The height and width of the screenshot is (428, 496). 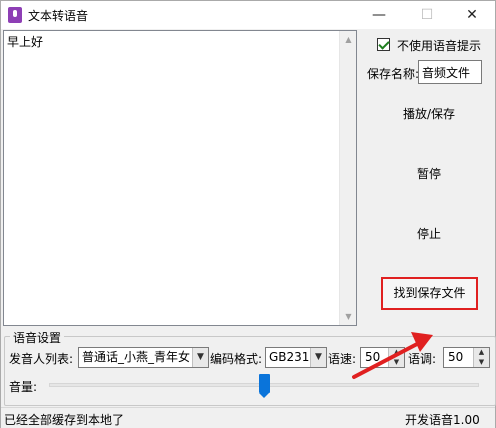 What do you see at coordinates (348, 39) in the screenshot?
I see `scroll-up-icon: ▲` at bounding box center [348, 39].